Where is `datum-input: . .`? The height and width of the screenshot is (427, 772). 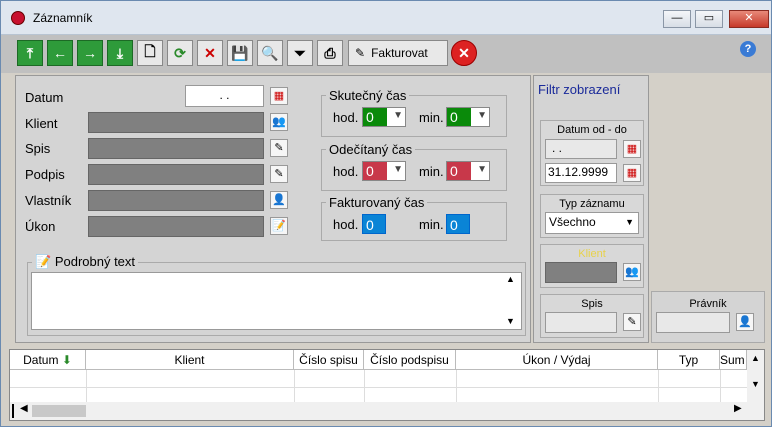 datum-input: . . is located at coordinates (224, 96).